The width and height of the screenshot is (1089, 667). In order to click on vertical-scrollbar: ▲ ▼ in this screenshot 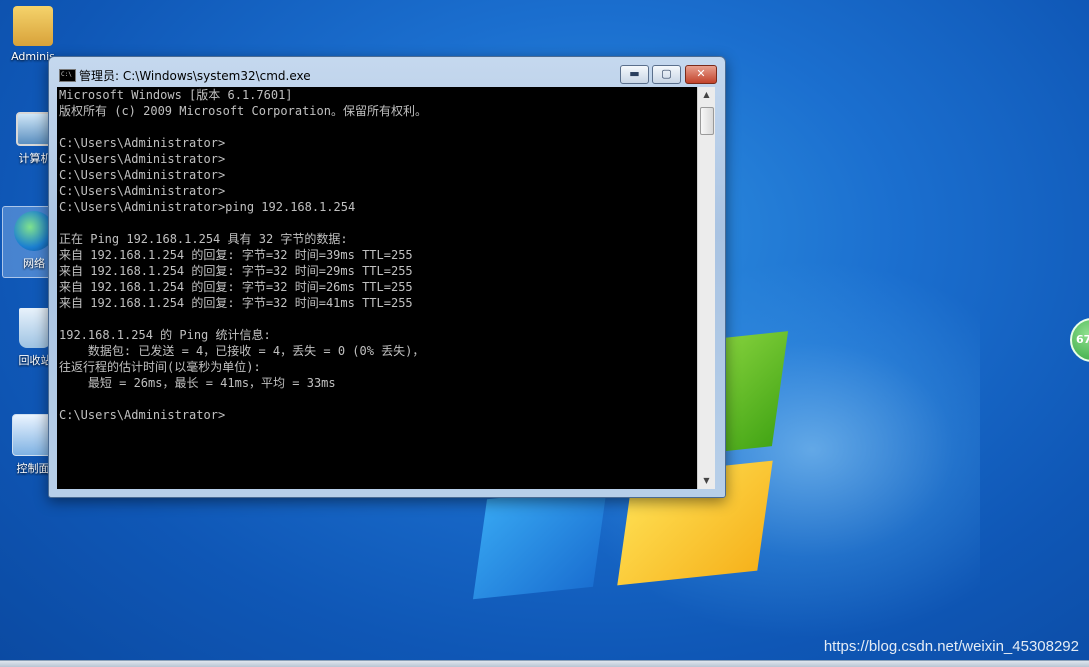, I will do `click(706, 288)`.